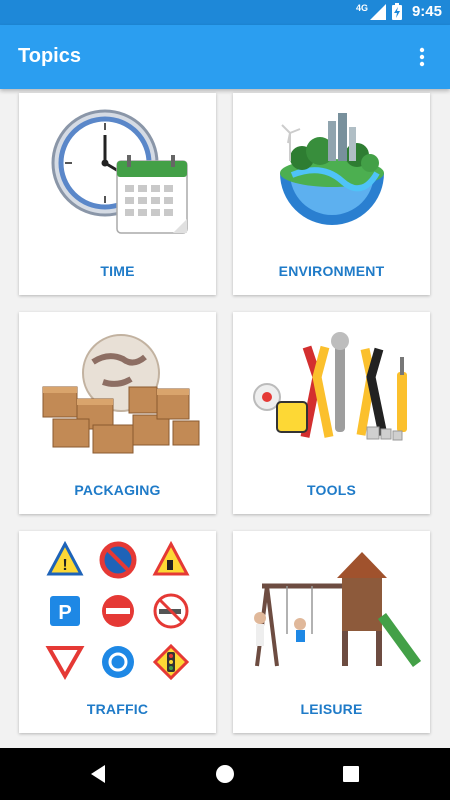  I want to click on boxes-globe-image, so click(117, 392).